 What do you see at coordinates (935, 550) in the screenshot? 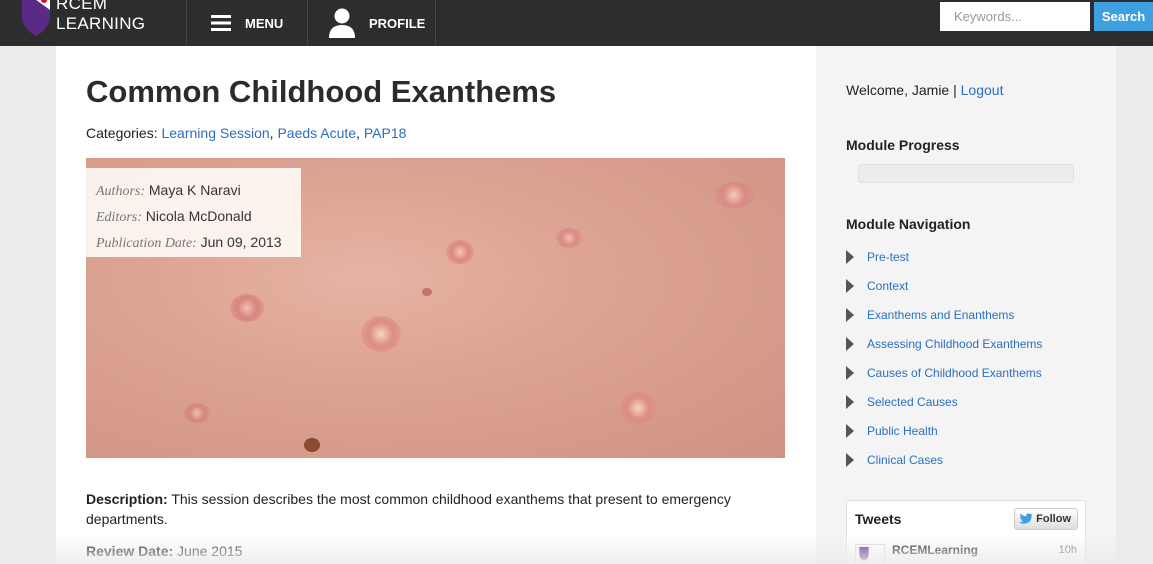
I see `tweet-username: RCEMLearning` at bounding box center [935, 550].